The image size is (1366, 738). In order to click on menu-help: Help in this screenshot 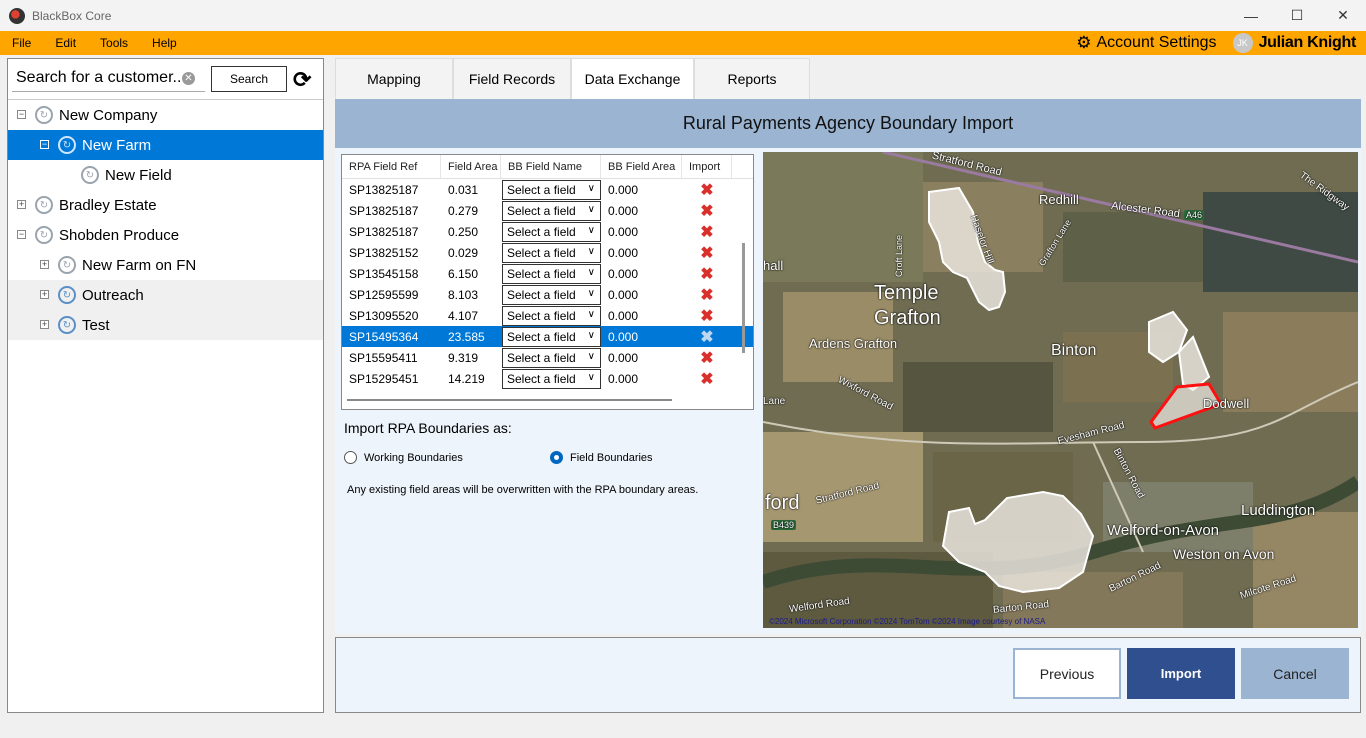, I will do `click(164, 43)`.